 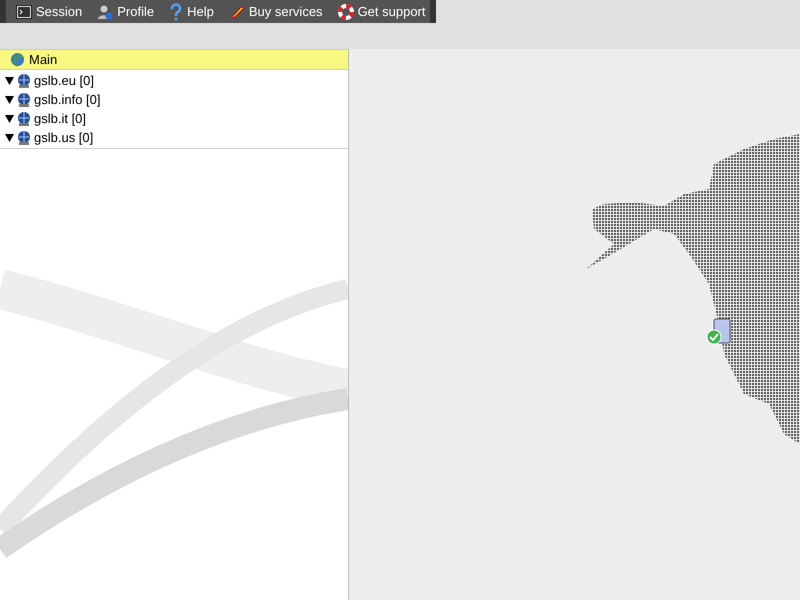 I want to click on toolbar-button: Session, so click(x=49, y=12).